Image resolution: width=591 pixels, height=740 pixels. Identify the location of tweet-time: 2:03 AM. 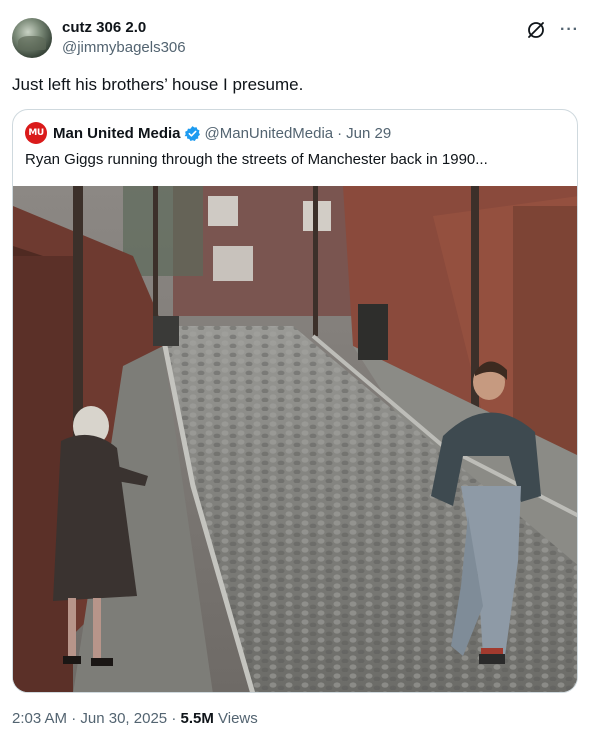
(39, 718).